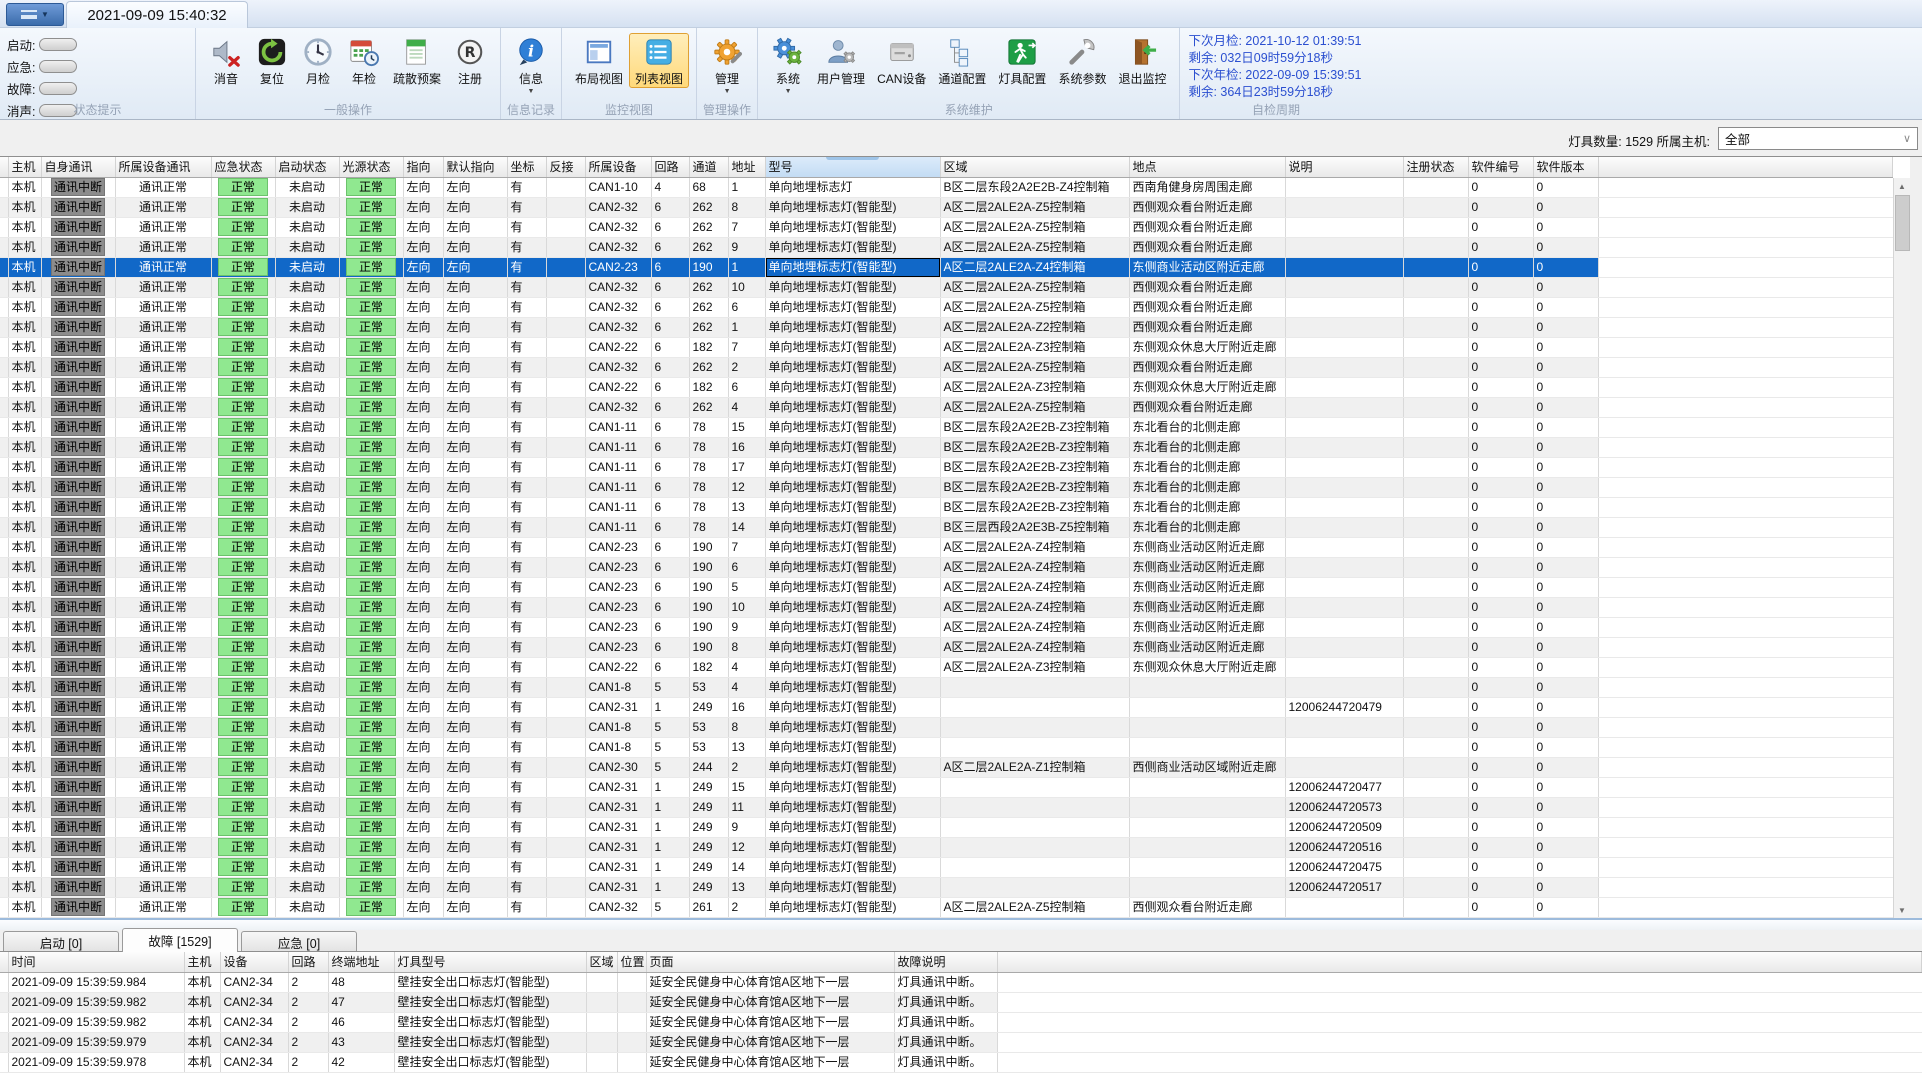 This screenshot has width=1922, height=1078. Describe the element at coordinates (770, 1002) in the screenshot. I see `cell-page: 延安全民健身中心体育馆A区地下一层` at that location.